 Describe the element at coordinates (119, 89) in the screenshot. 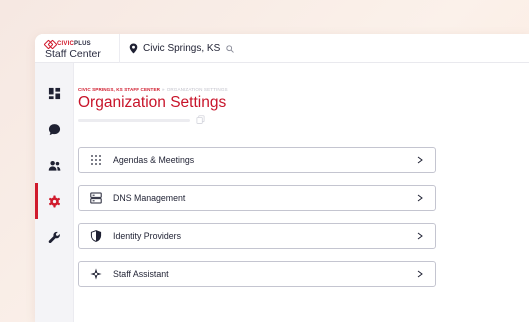

I see `breadcrumb-root-link: CIVIC SPRINGS, KS STAFF CENTER` at that location.